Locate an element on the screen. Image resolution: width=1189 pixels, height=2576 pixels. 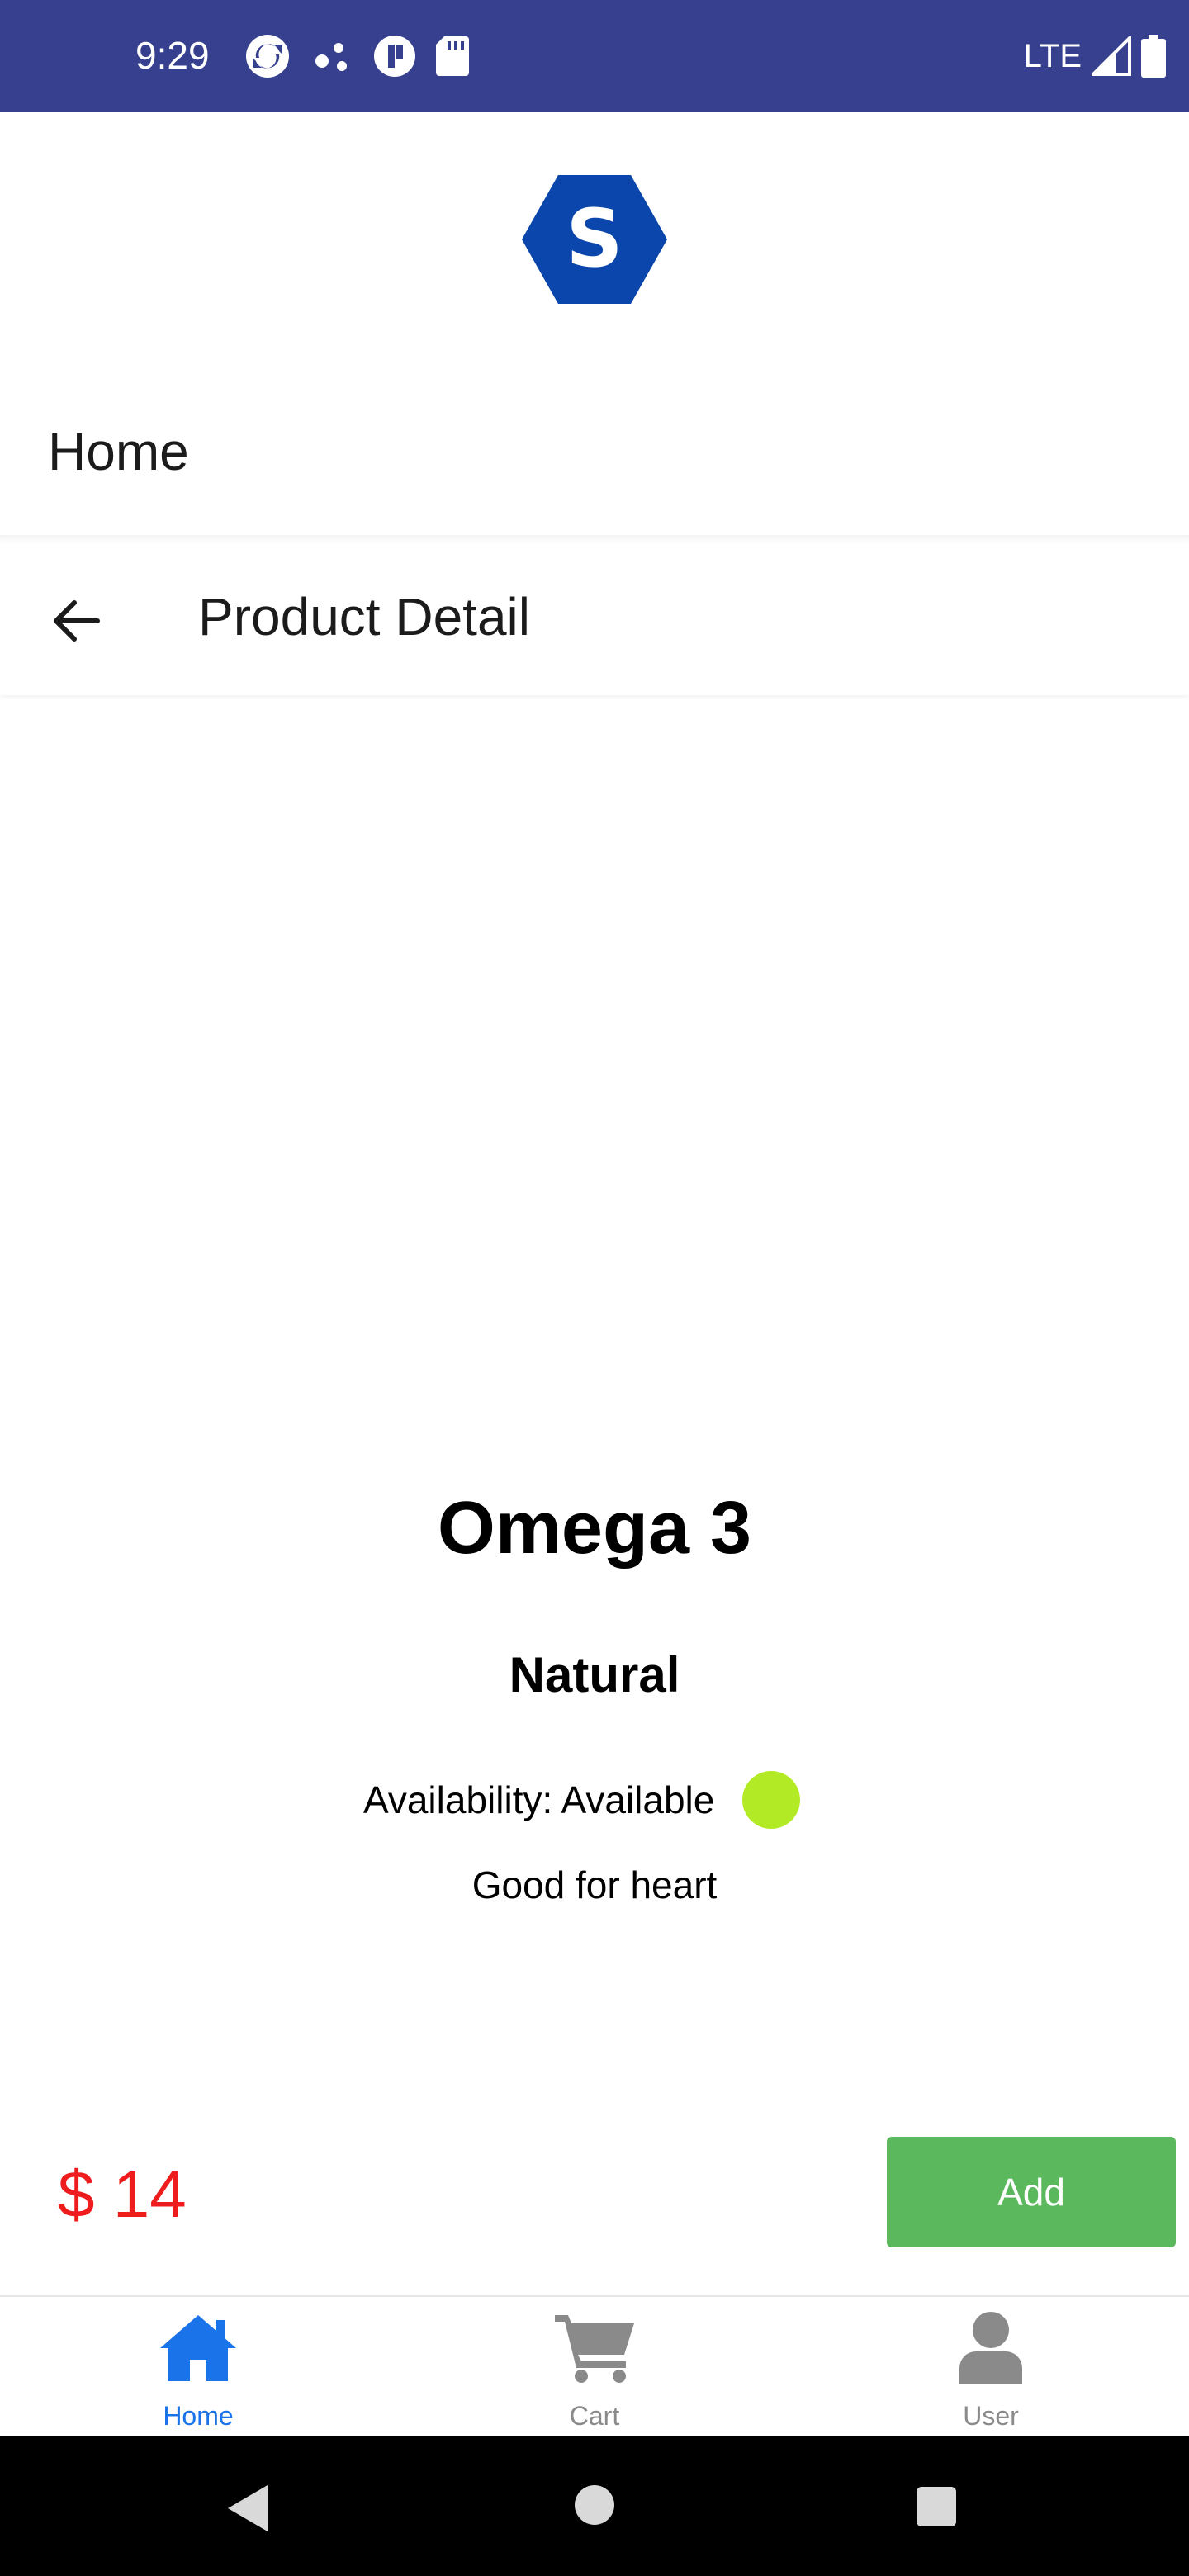
status-bar: 9:29 LTE is located at coordinates (594, 56).